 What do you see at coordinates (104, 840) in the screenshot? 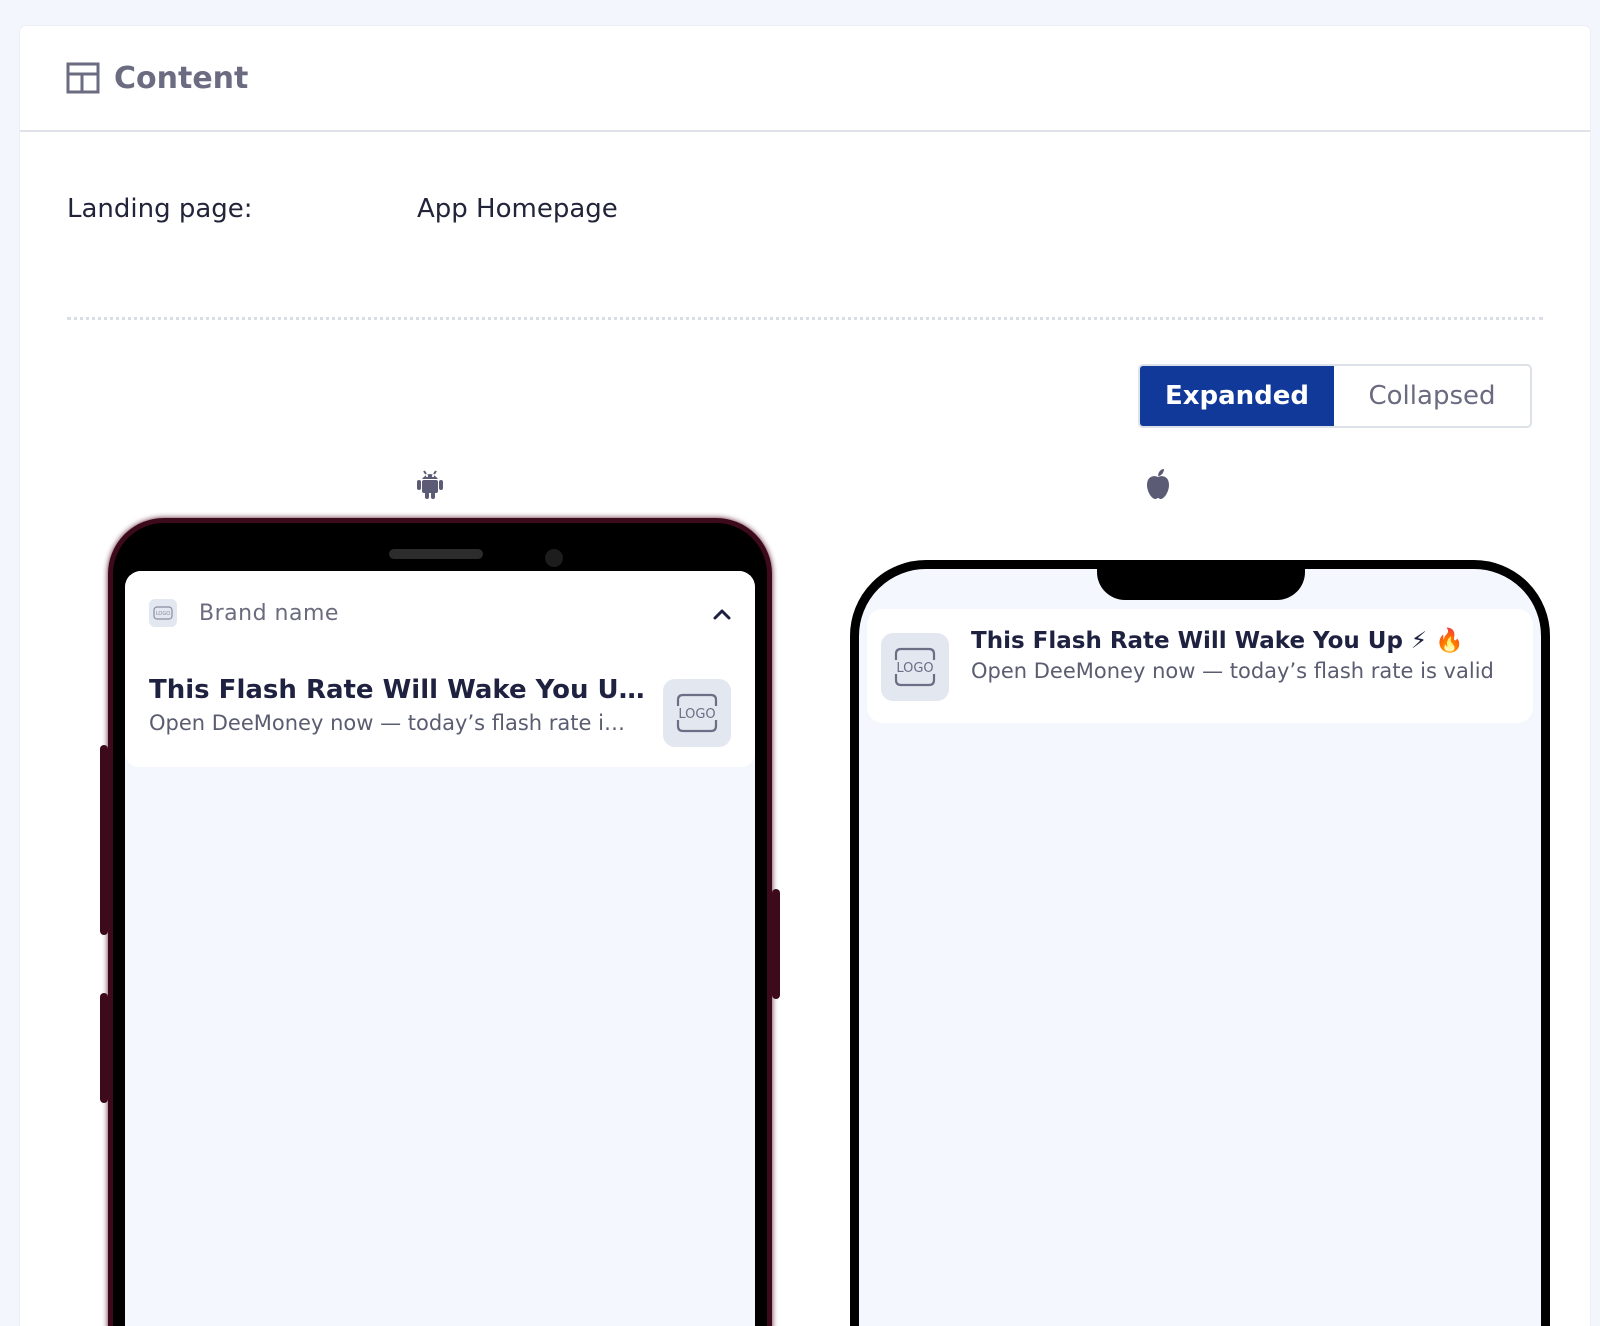
I see `android-volume-button` at bounding box center [104, 840].